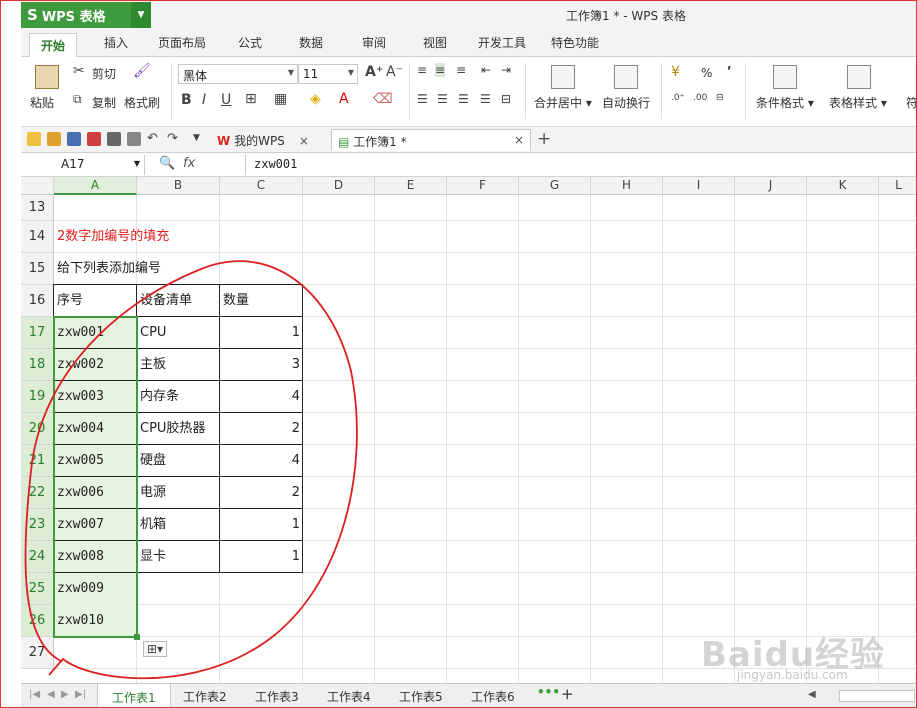  I want to click on fill-handle, so click(137, 637).